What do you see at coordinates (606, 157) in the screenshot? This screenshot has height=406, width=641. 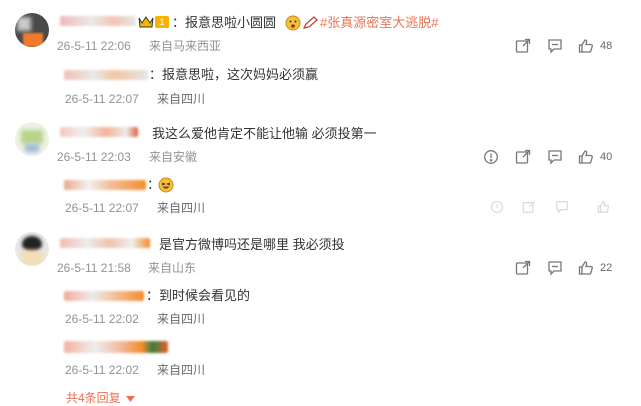 I see `like-count: 40` at bounding box center [606, 157].